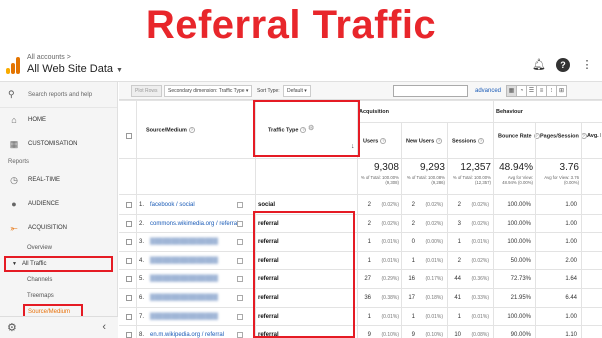 This screenshot has width=602, height=338. Describe the element at coordinates (58, 296) in the screenshot. I see `sidebar-sub-treemaps: Treemaps` at that location.